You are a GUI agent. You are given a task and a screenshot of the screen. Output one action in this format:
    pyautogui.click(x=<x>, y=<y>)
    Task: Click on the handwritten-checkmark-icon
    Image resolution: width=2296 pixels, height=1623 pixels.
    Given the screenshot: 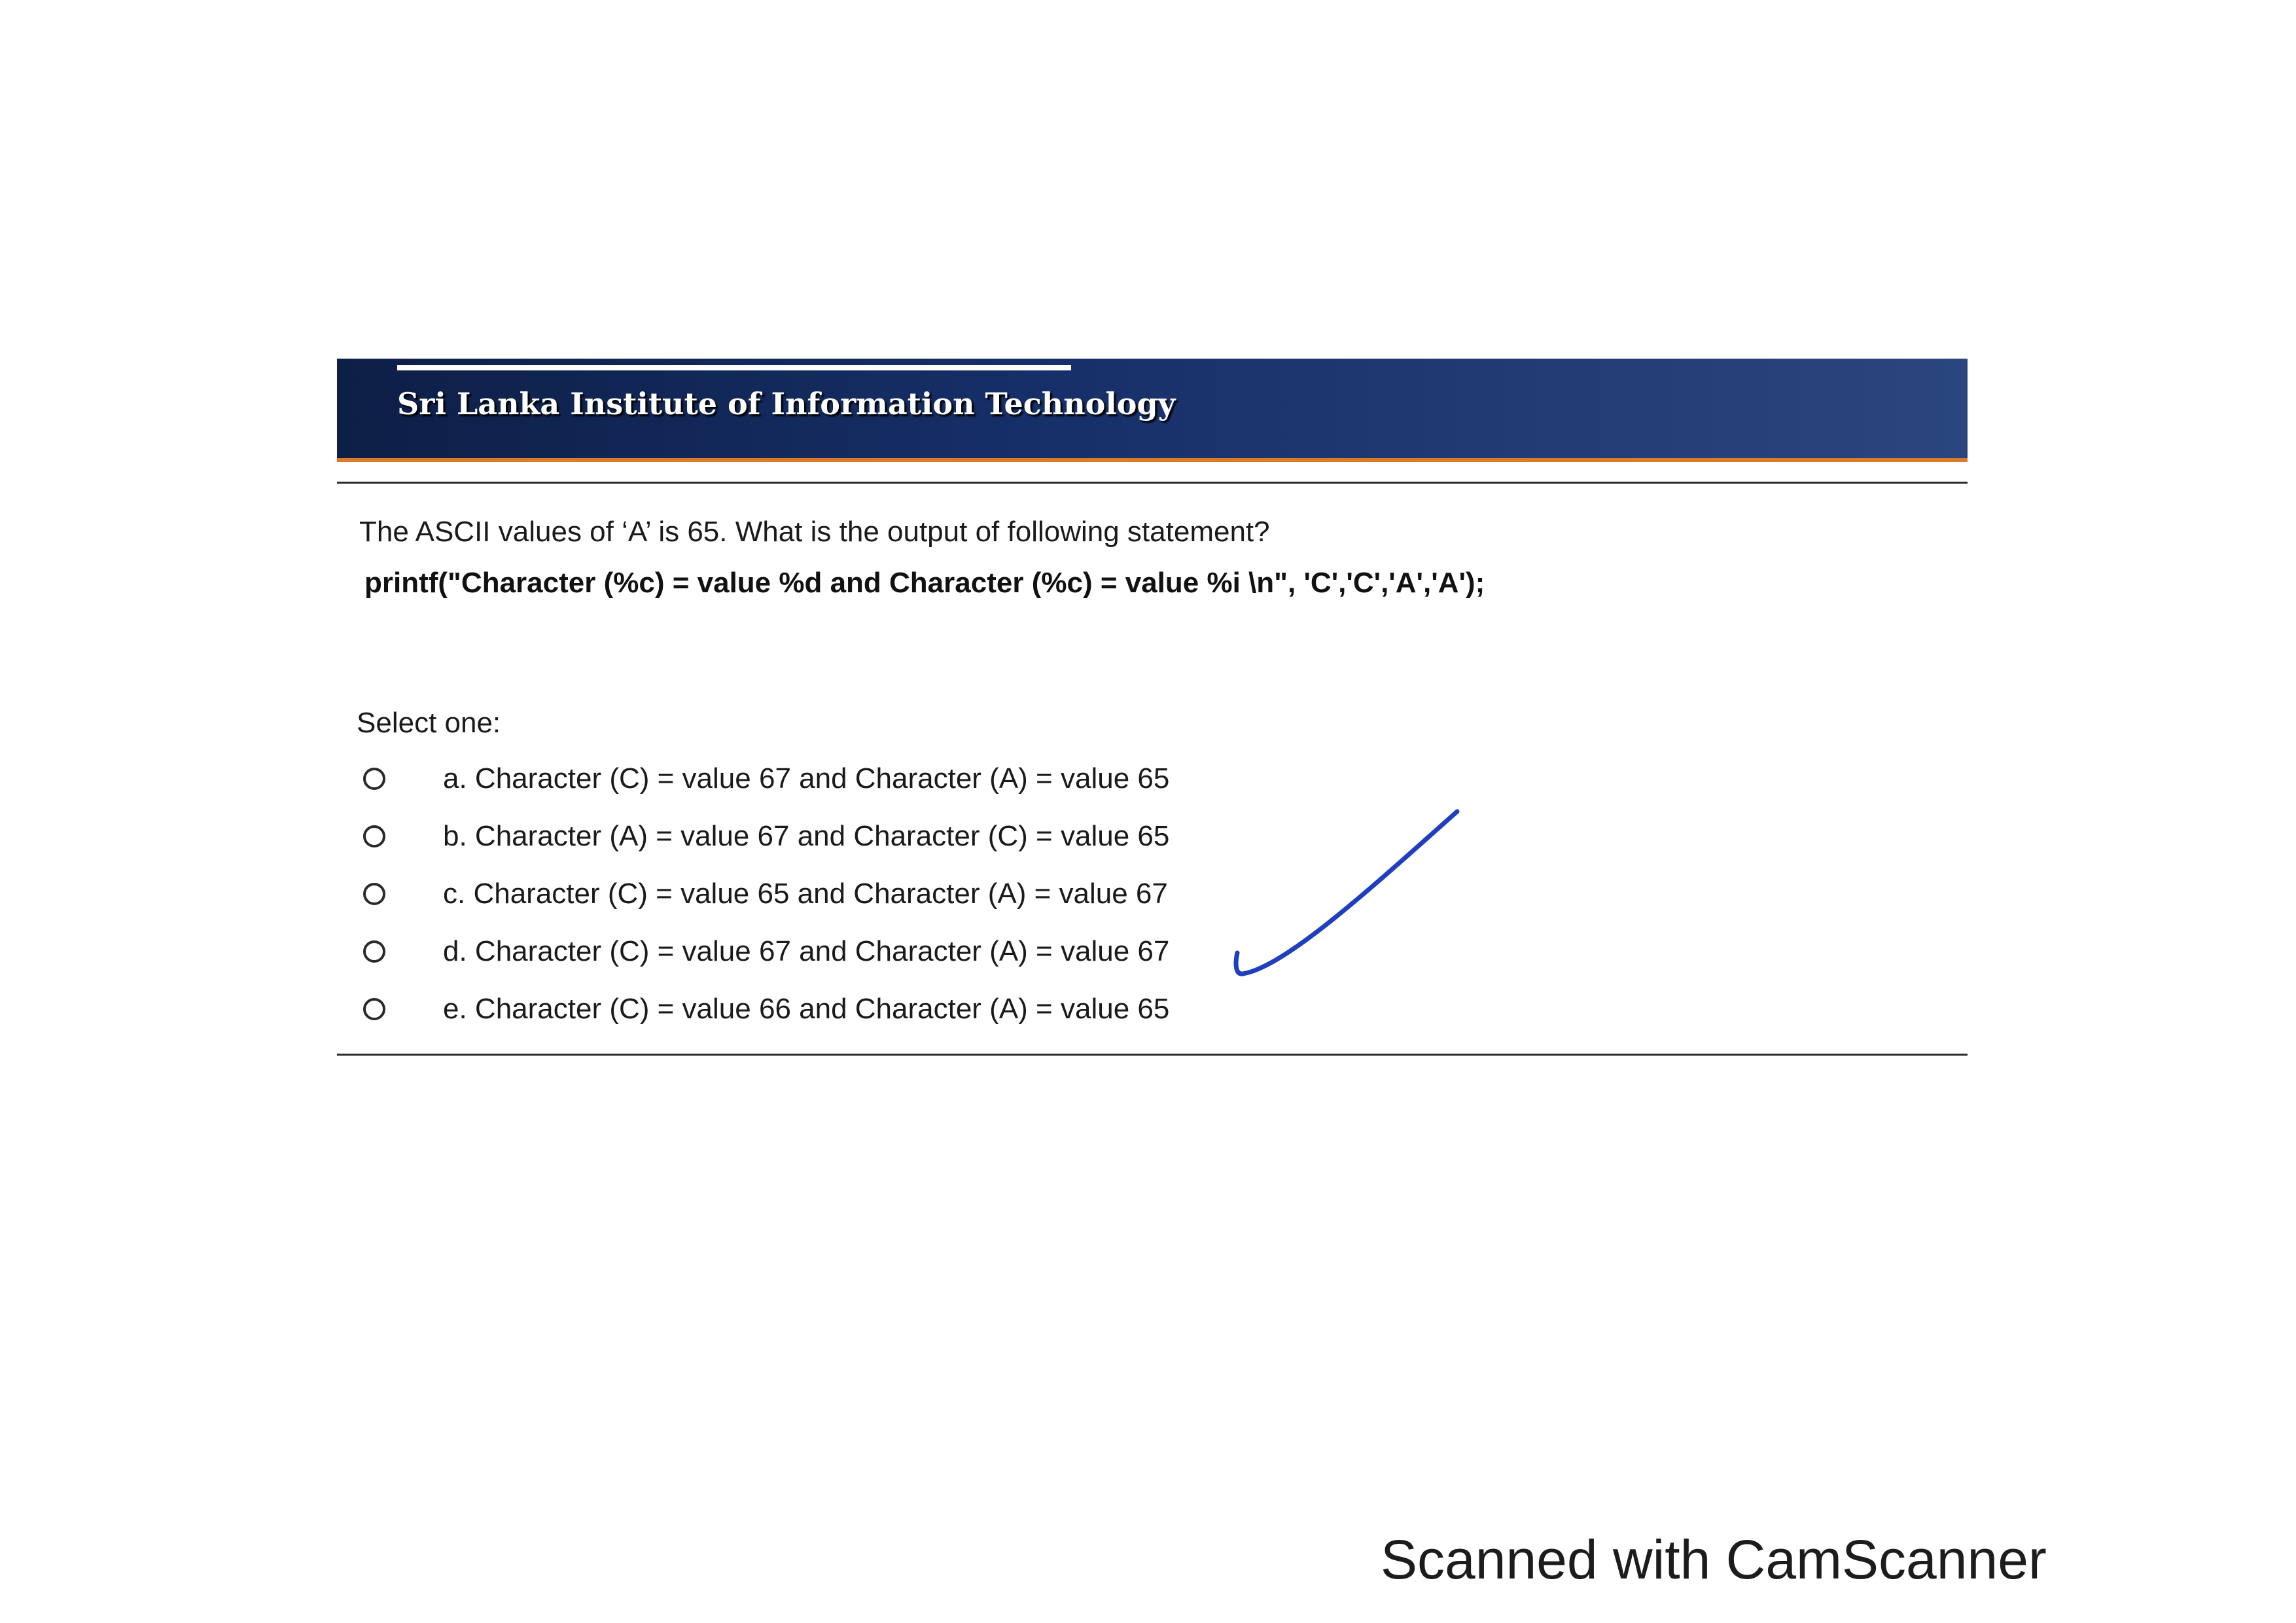 What is the action you would take?
    pyautogui.click(x=1347, y=893)
    